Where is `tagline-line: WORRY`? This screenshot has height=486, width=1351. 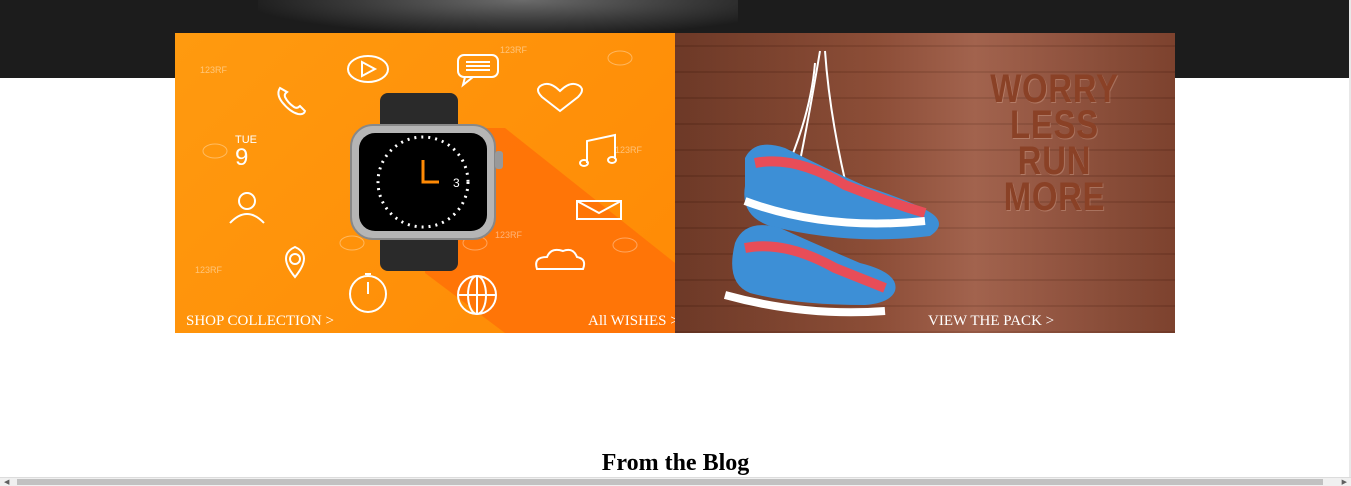 tagline-line: WORRY is located at coordinates (1054, 89).